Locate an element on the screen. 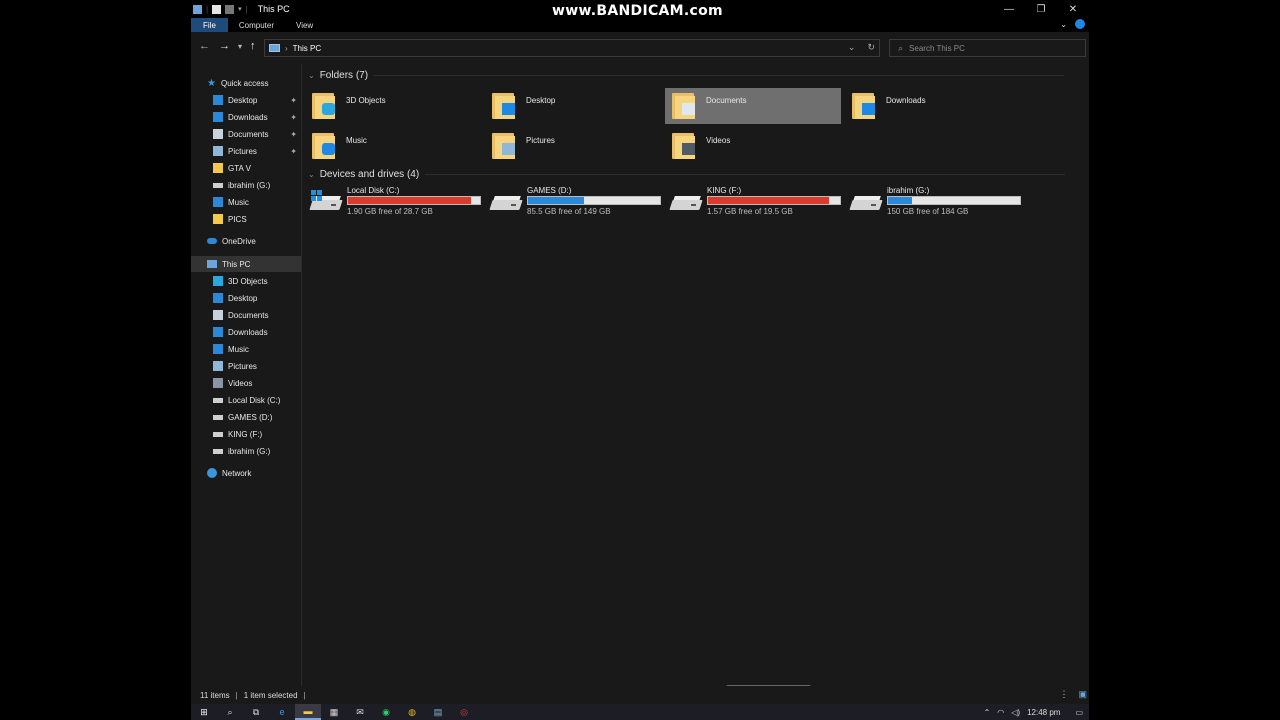 The height and width of the screenshot is (720, 1280). nav-this-pc-item-8: GAMES (D:) is located at coordinates (246, 417).